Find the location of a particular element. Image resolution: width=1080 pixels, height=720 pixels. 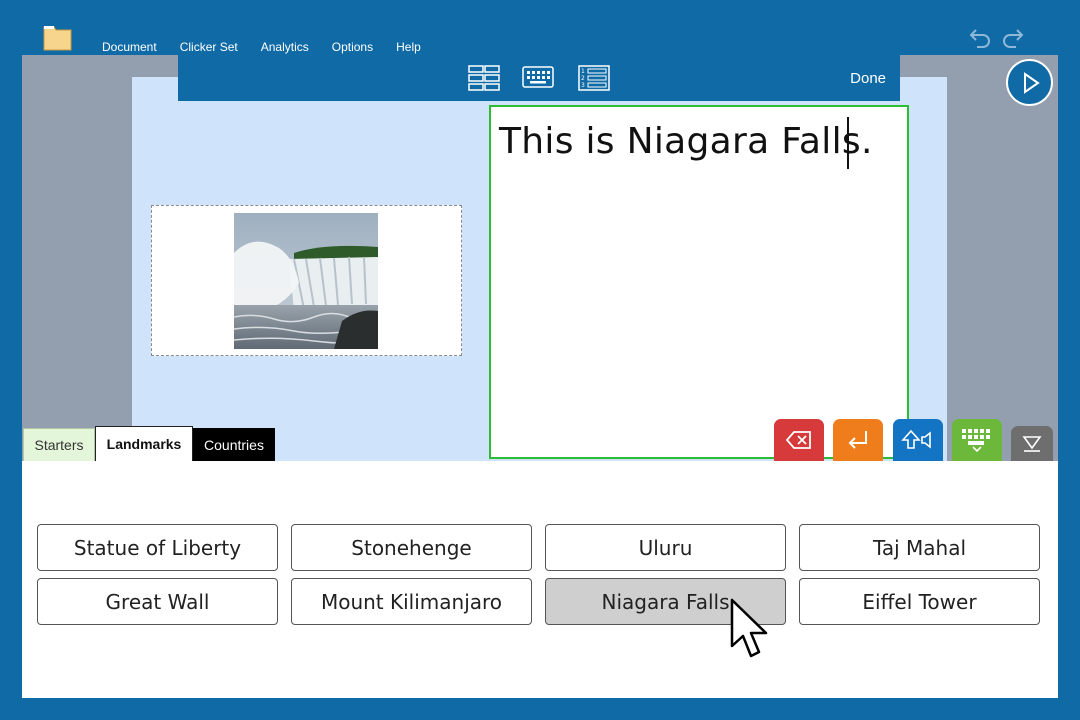

keyboard-layout-icon is located at coordinates (538, 78).